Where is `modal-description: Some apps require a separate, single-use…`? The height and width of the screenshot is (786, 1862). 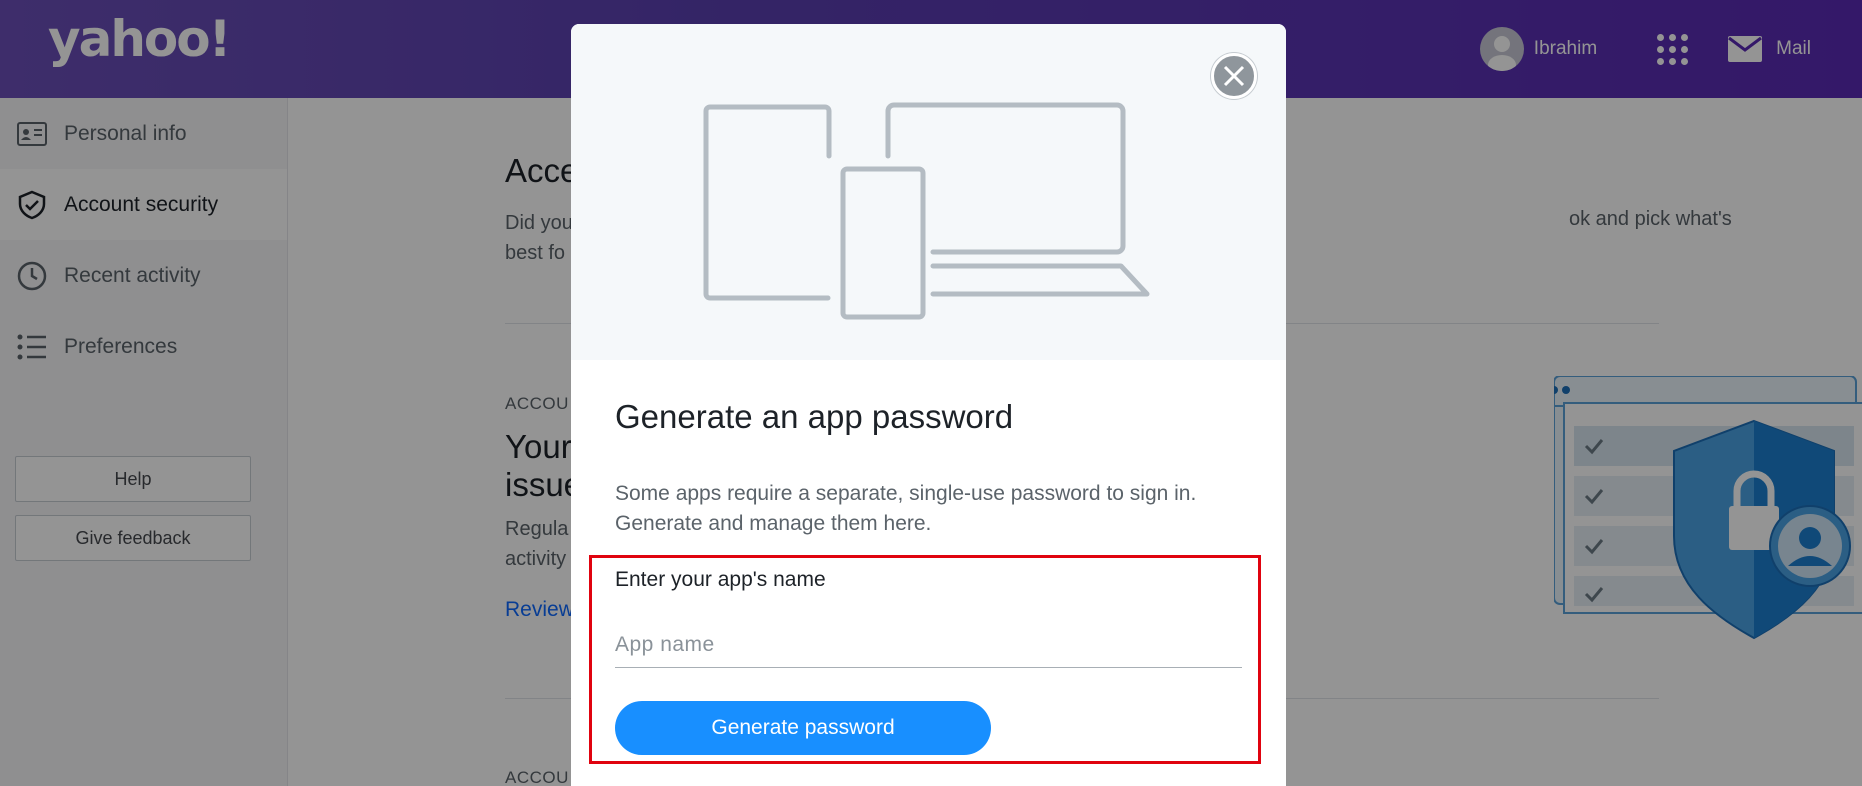 modal-description: Some apps require a separate, single-use… is located at coordinates (906, 508).